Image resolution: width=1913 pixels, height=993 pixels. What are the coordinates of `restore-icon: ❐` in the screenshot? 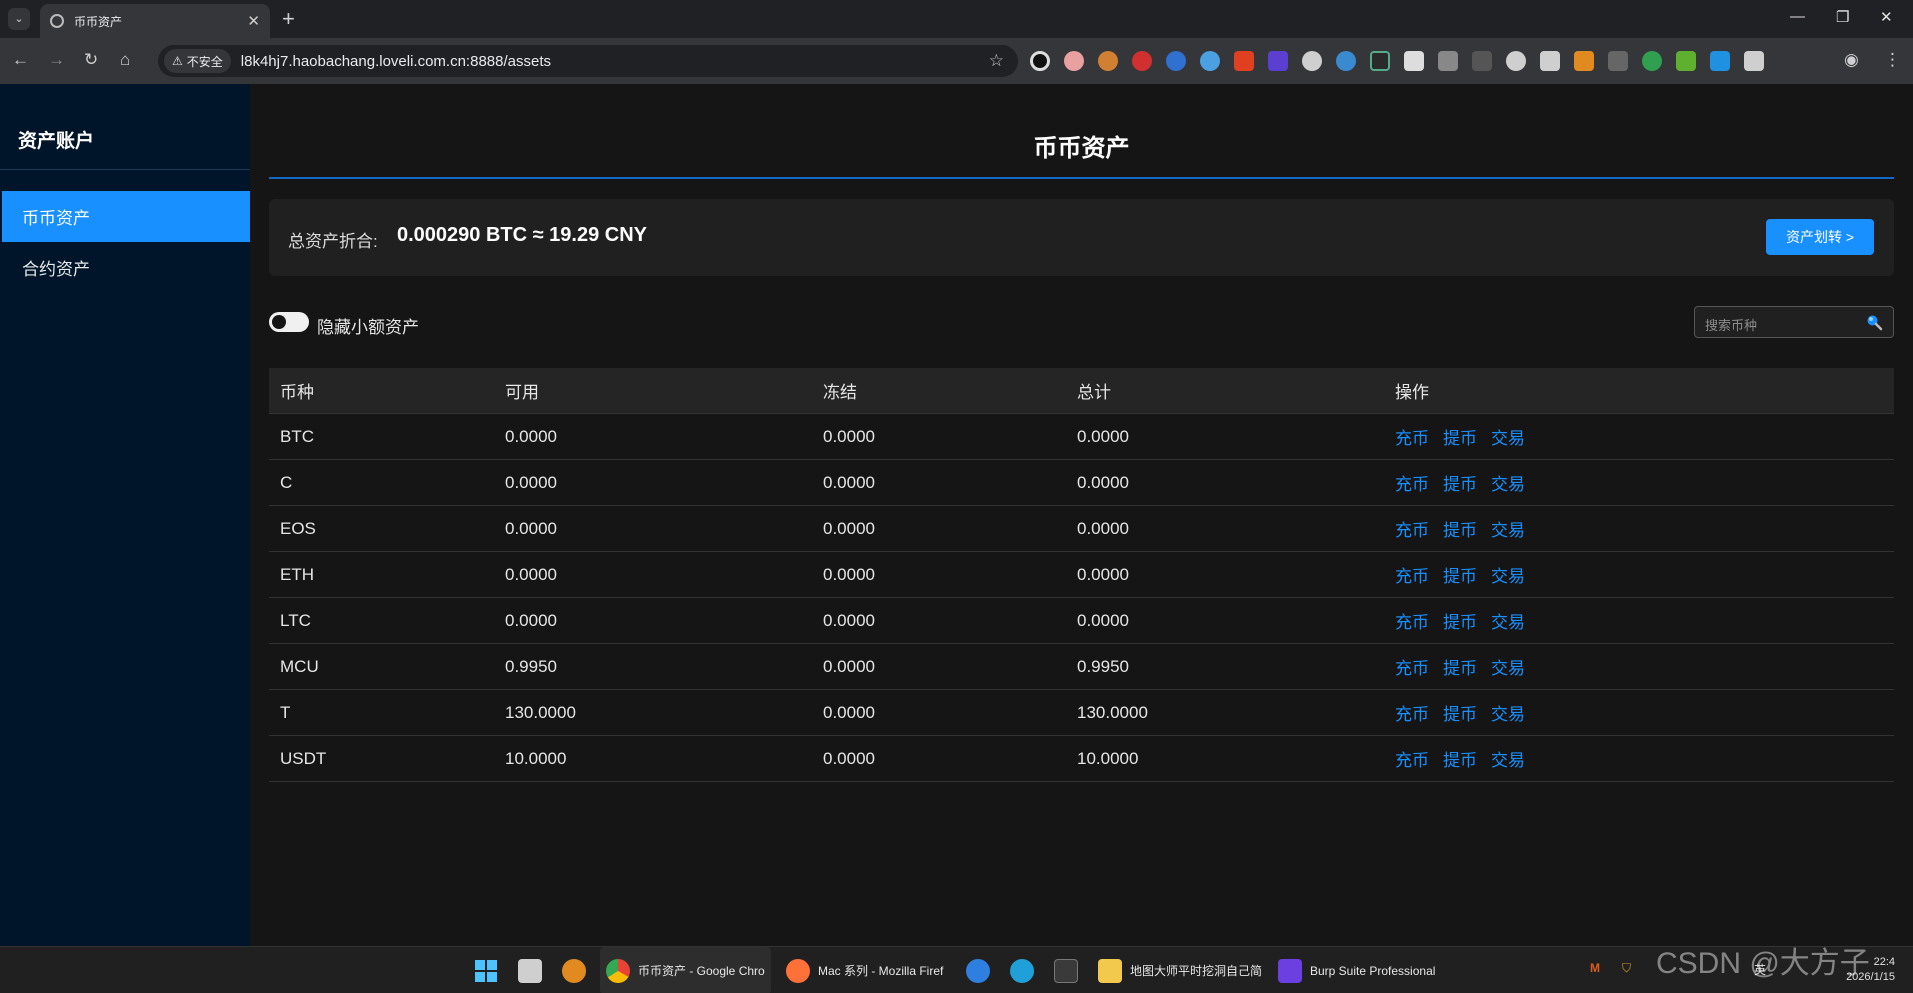 It's located at (1842, 17).